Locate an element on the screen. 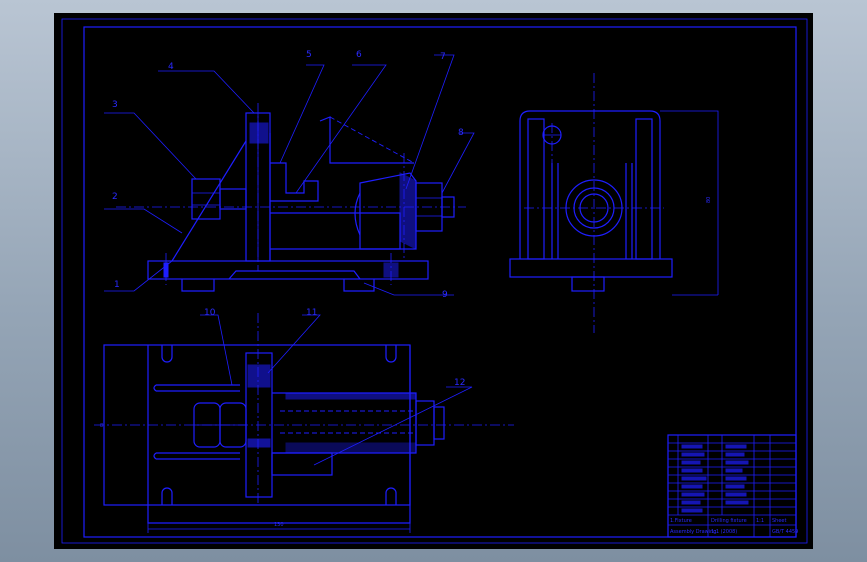  title-note: GB/T 4459 is located at coordinates (785, 532).